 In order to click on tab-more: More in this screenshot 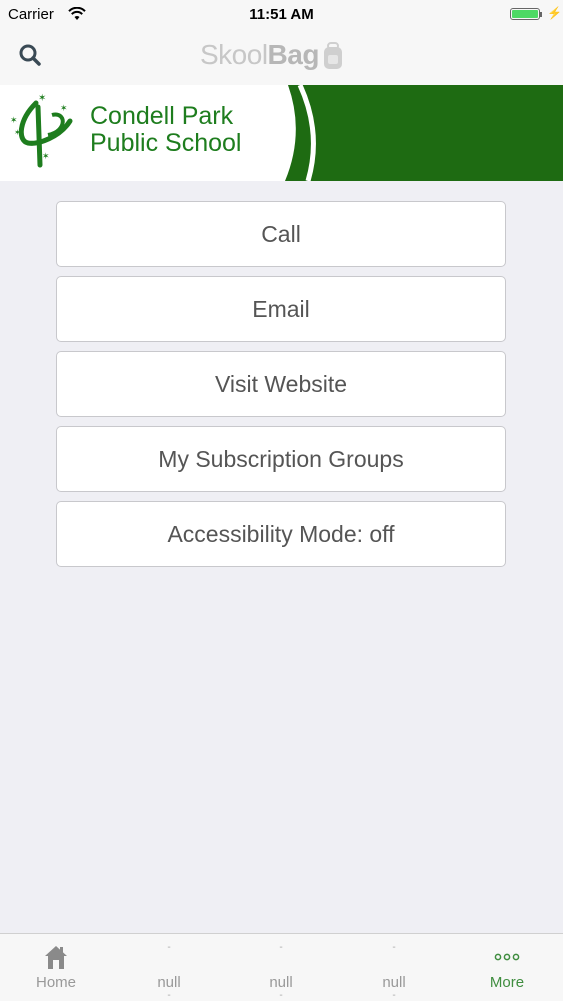, I will do `click(507, 967)`.